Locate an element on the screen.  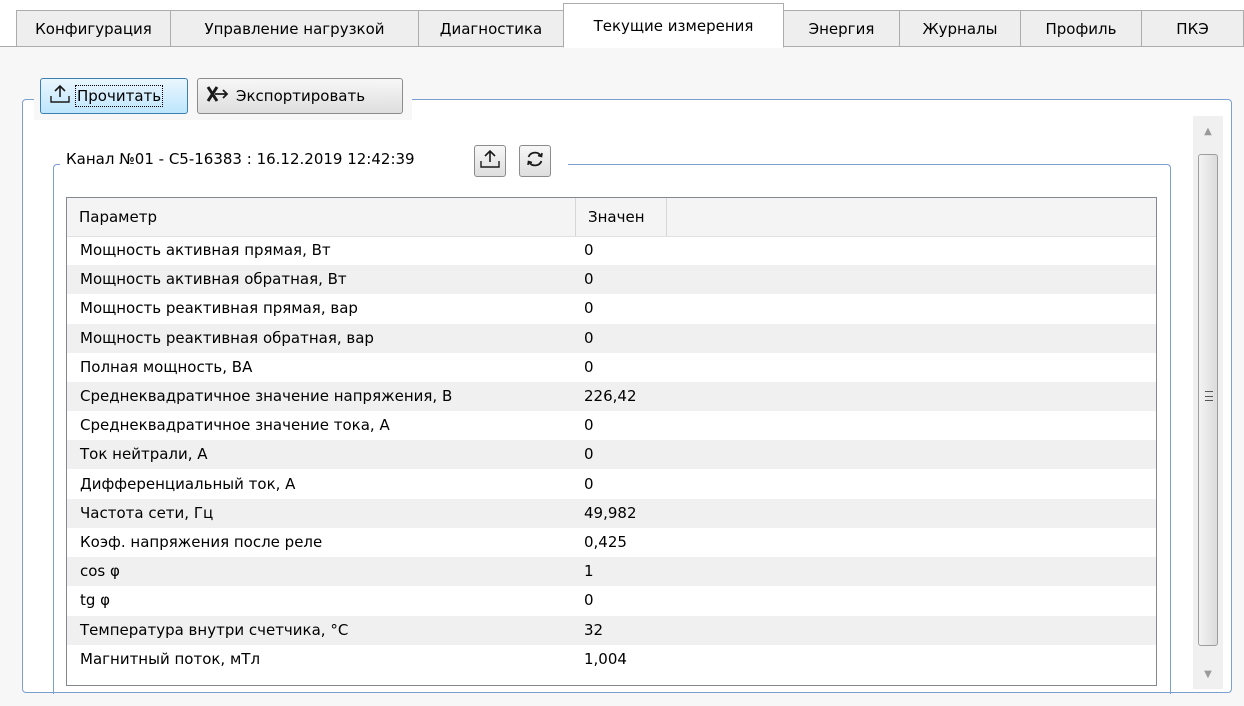
parameter-cell: Мощность реактивная обратная, вар is located at coordinates (227, 337).